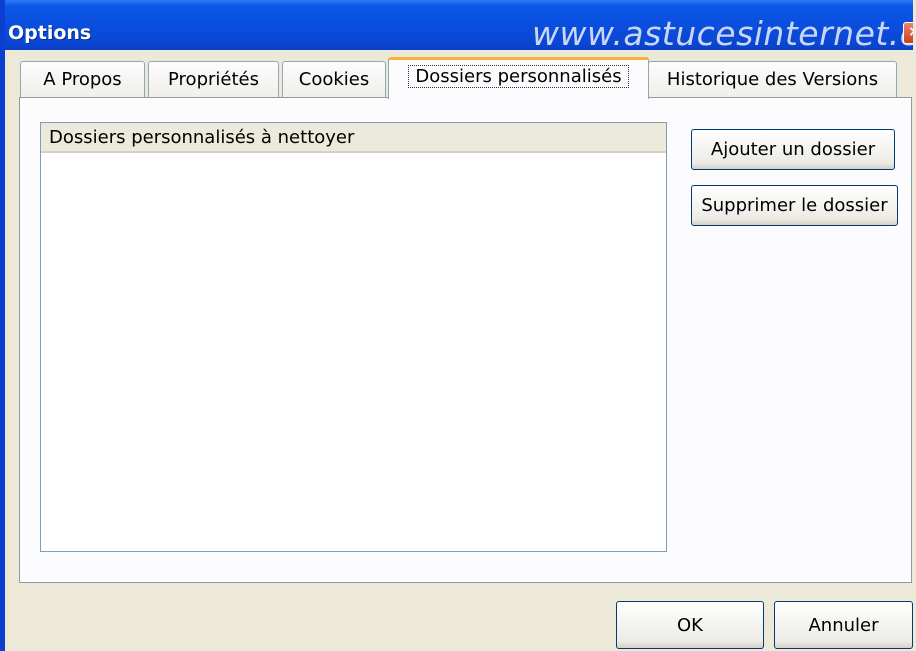  Describe the element at coordinates (459, 26) in the screenshot. I see `title-bar: Options www.astucesinternet.com ×` at that location.